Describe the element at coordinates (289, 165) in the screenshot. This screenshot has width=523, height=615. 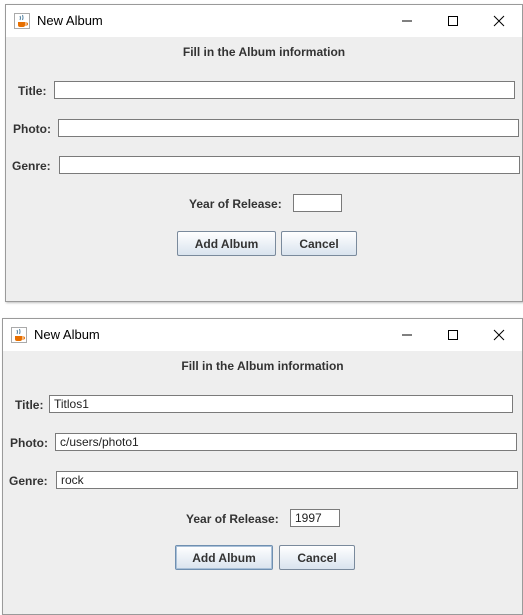
I see `genre-field` at that location.